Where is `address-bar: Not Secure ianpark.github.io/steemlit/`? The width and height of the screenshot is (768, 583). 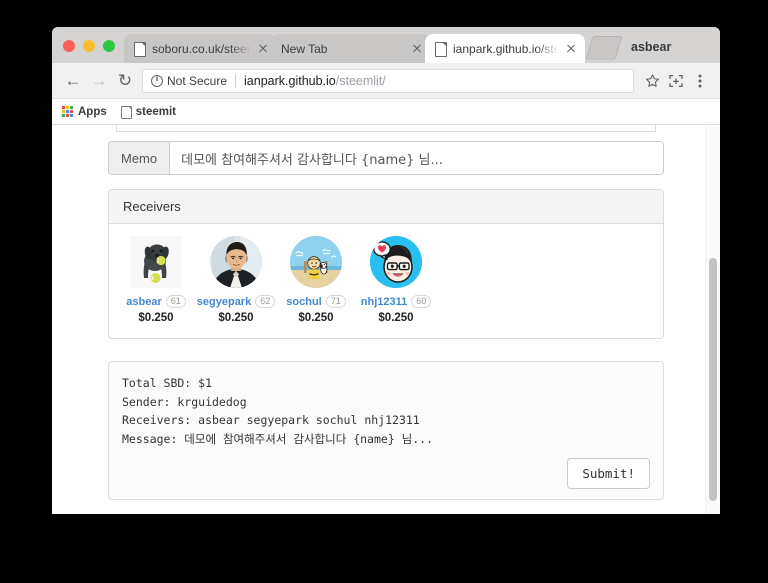
address-bar: Not Secure ianpark.github.io/steemlit/ is located at coordinates (388, 80).